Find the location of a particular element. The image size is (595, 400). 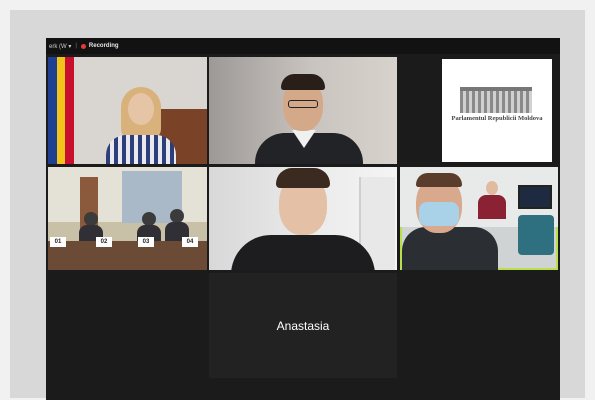

nameplate: 03 is located at coordinates (146, 242).